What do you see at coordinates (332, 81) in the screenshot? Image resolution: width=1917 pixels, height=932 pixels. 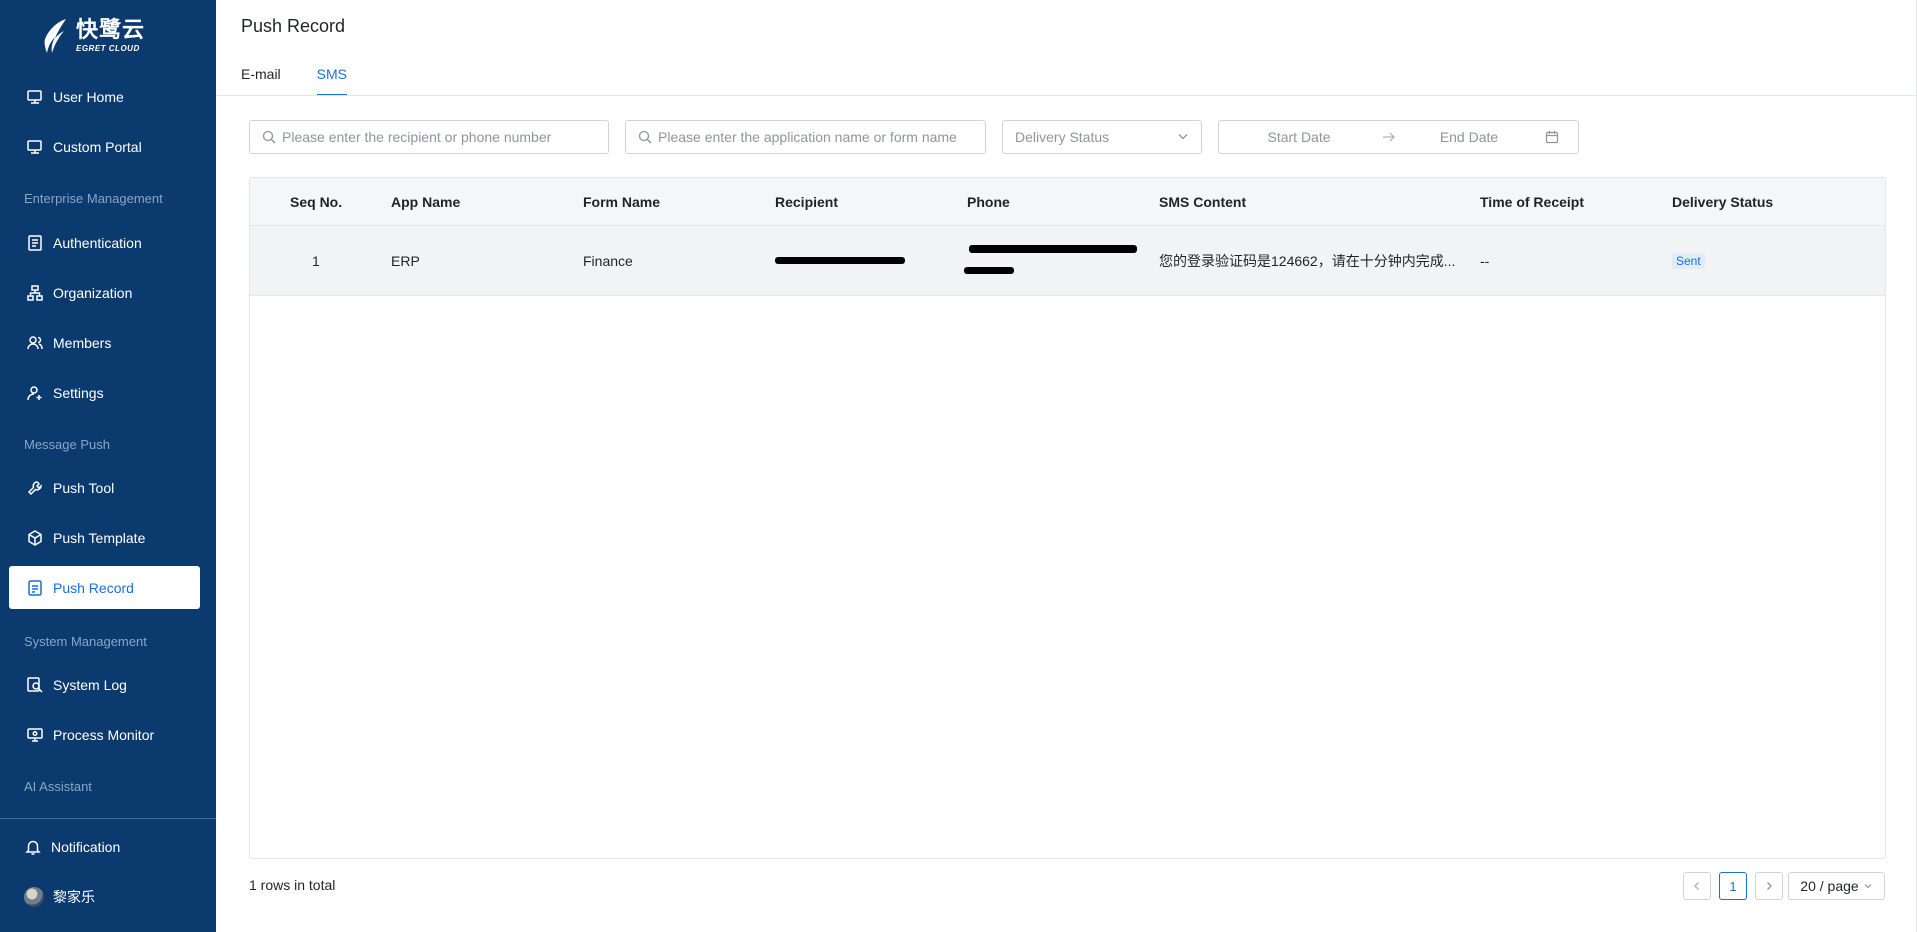 I see `tab-sms: SMS` at bounding box center [332, 81].